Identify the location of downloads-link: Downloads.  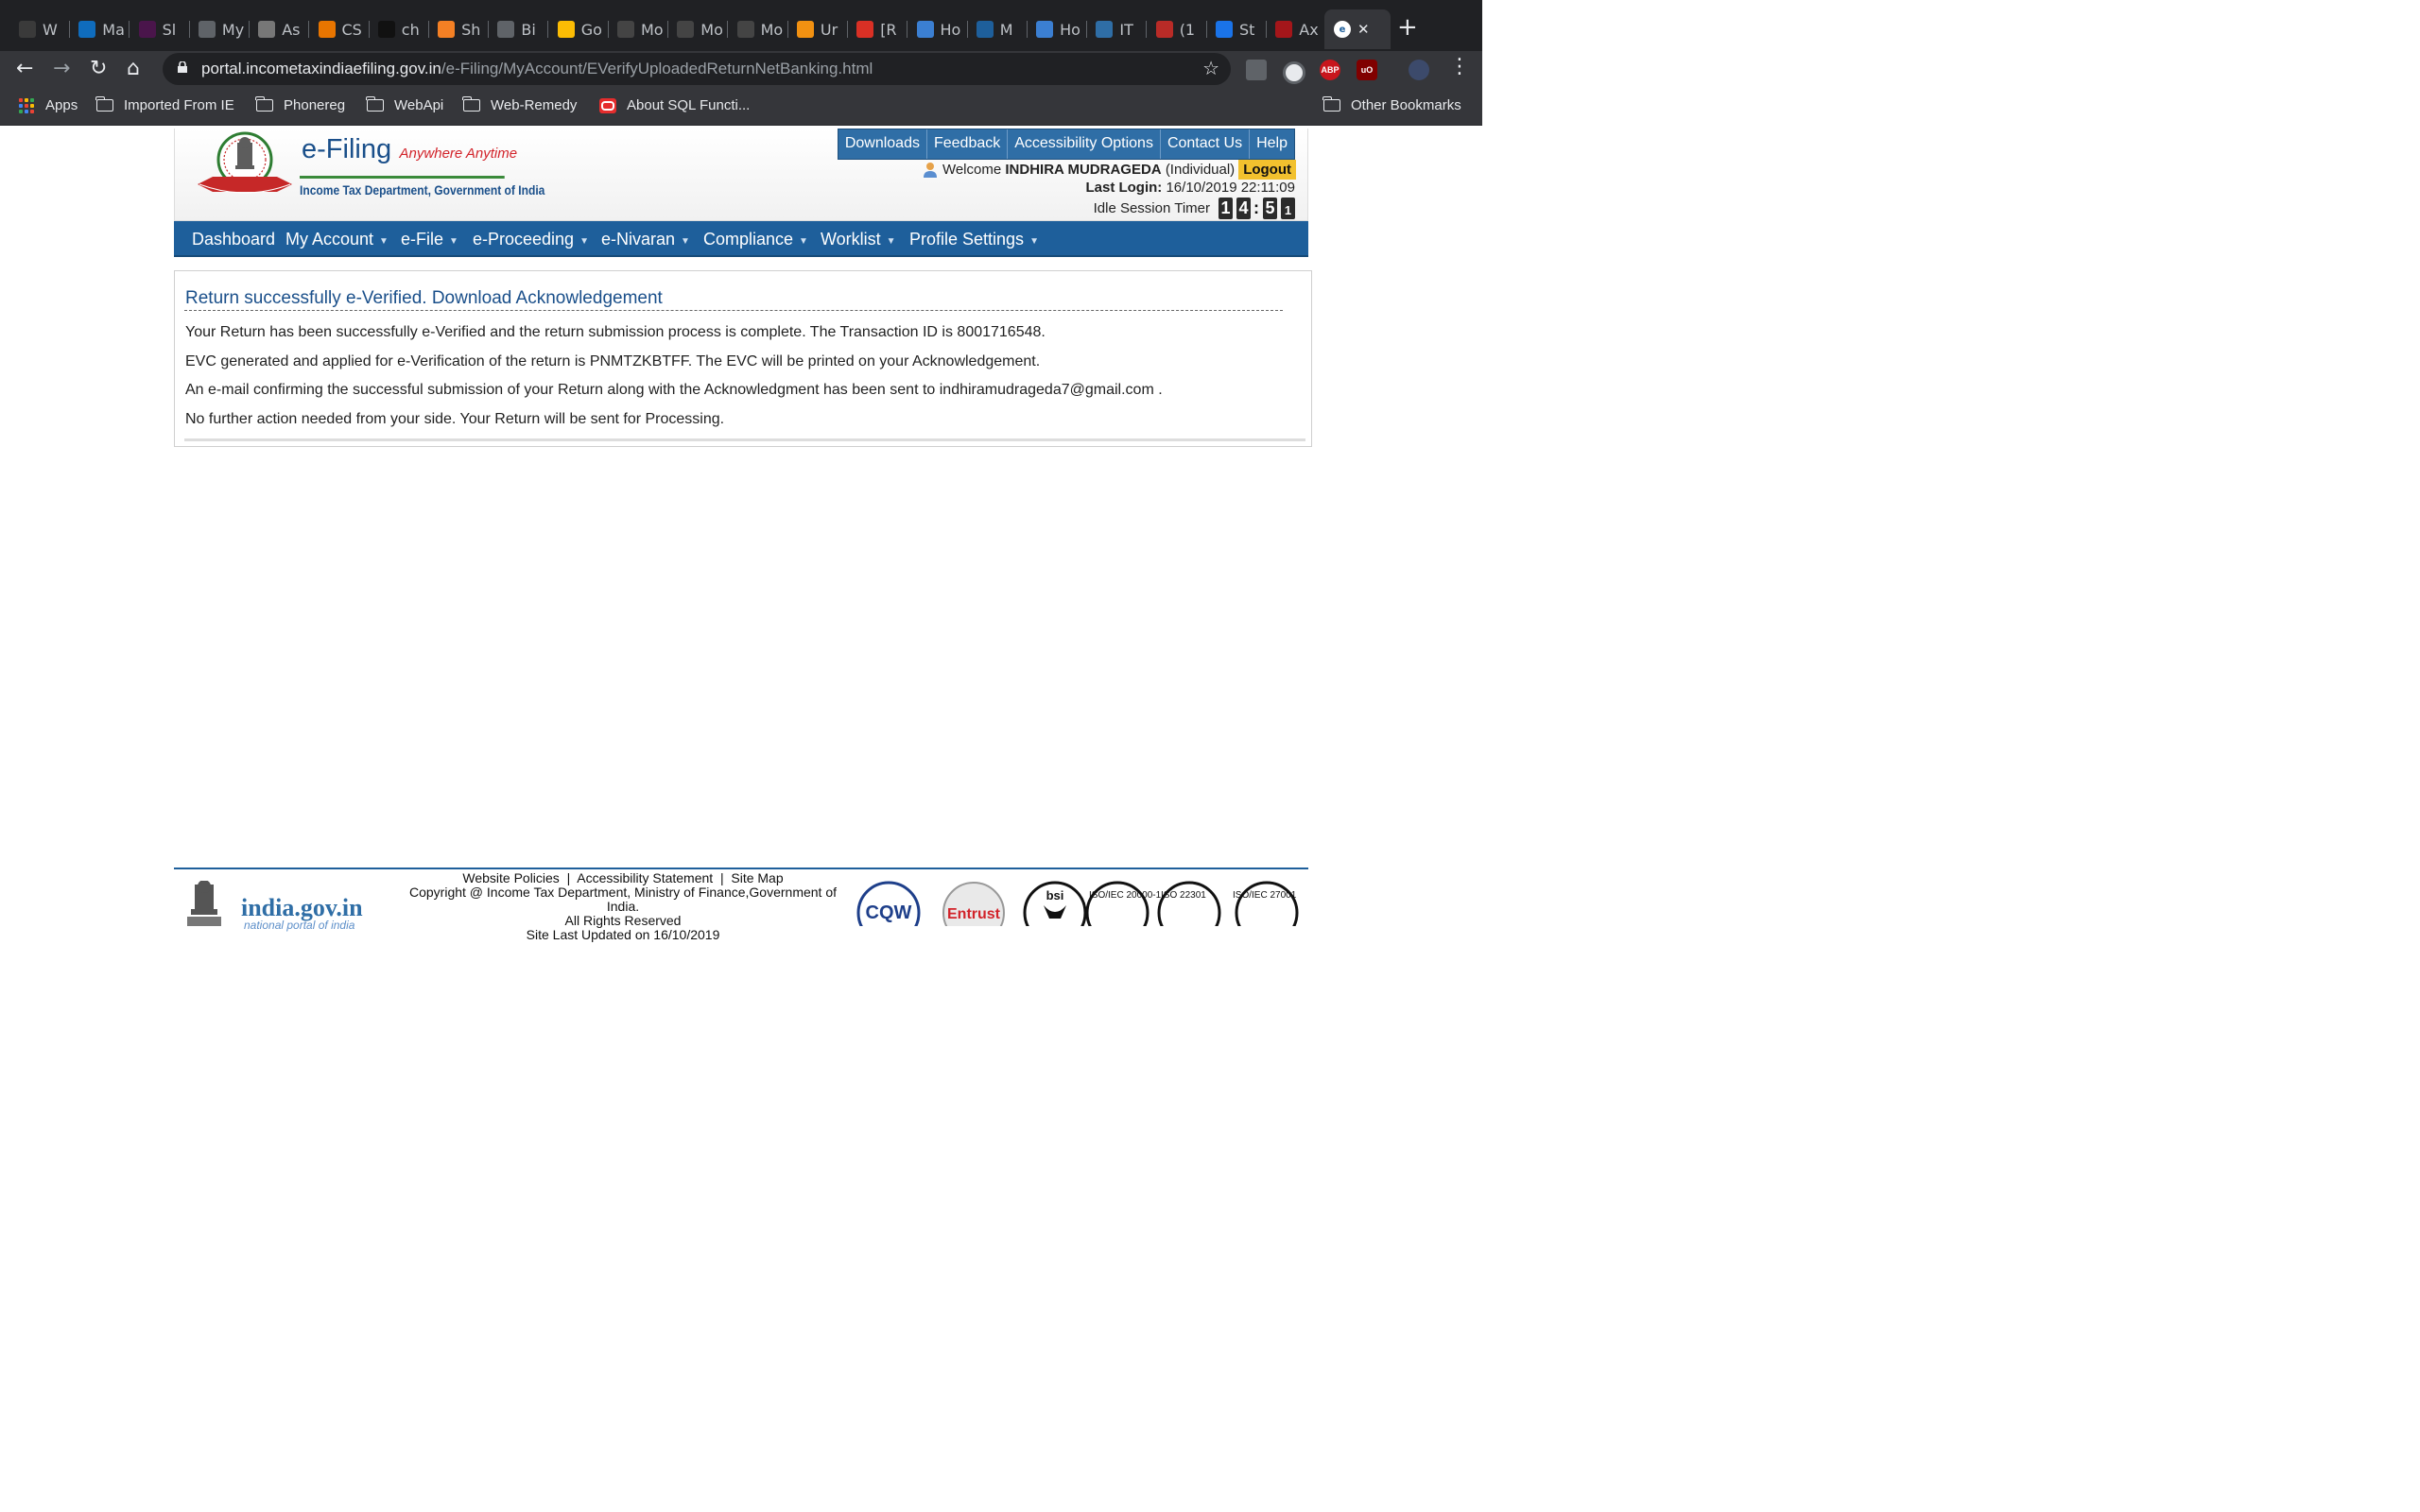
(882, 144).